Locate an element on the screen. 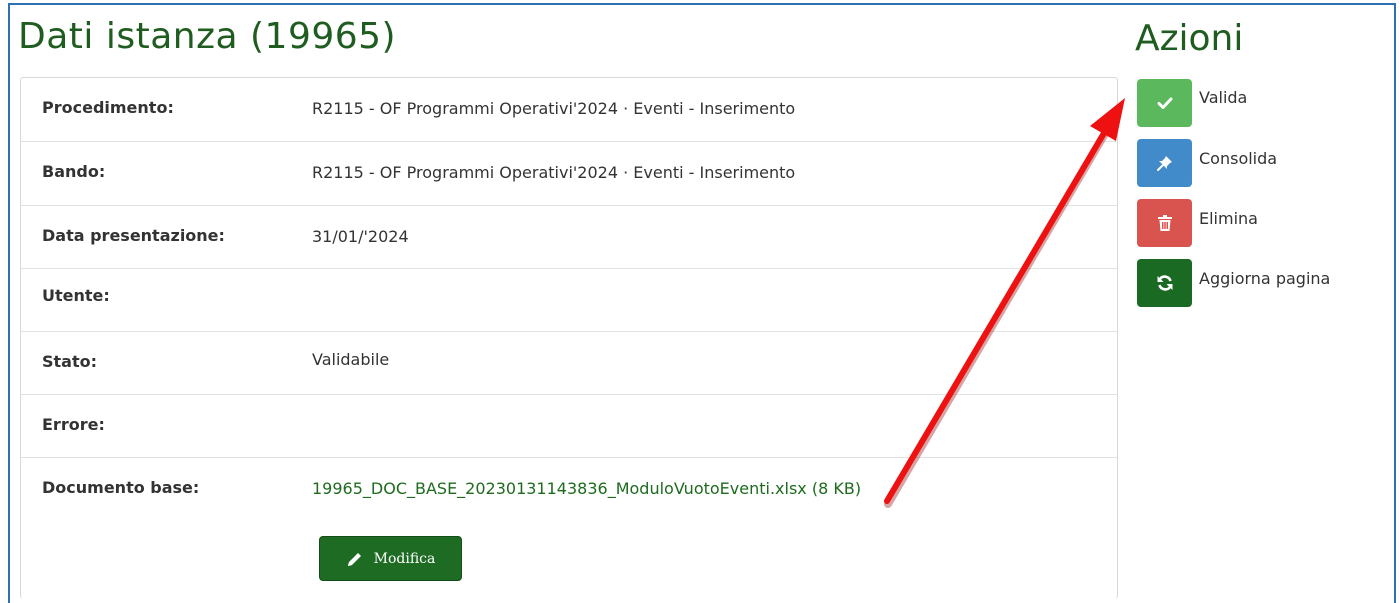 The height and width of the screenshot is (603, 1400). actions-title: Azioni is located at coordinates (1189, 38).